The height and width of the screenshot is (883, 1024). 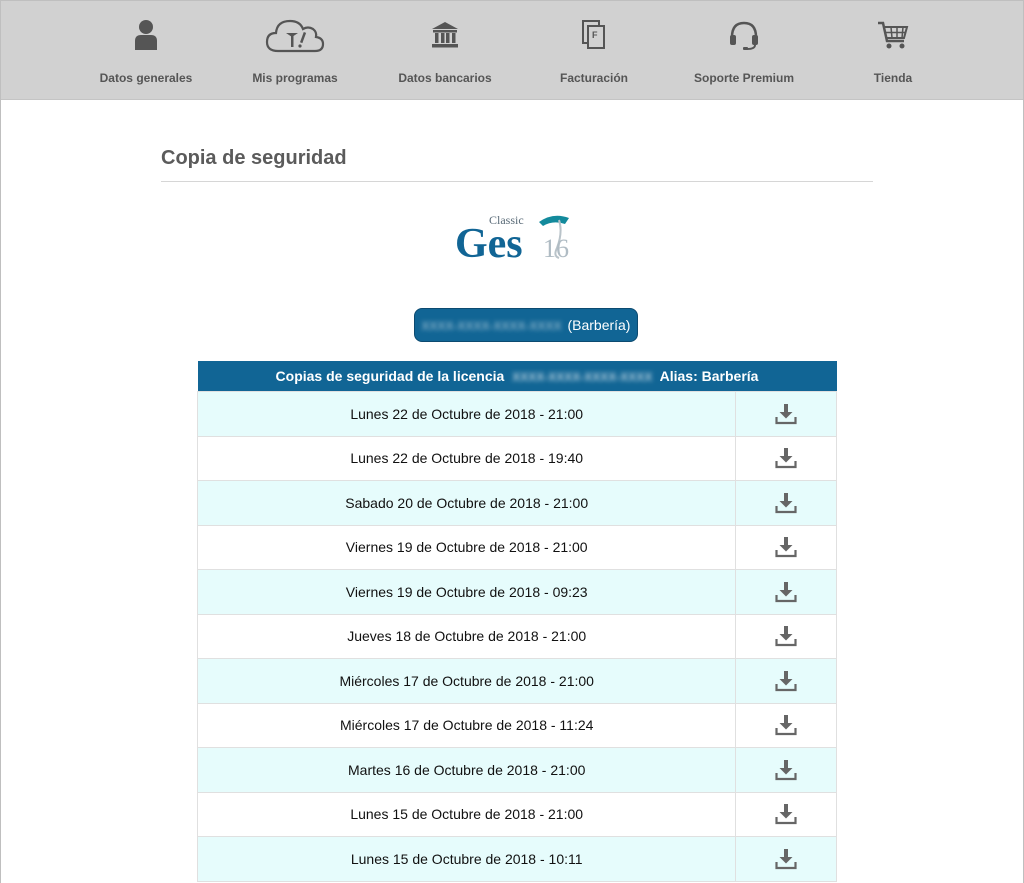 I want to click on backup-date: Sabado 20 de Octubre de 2018 - 21:00, so click(x=466, y=503).